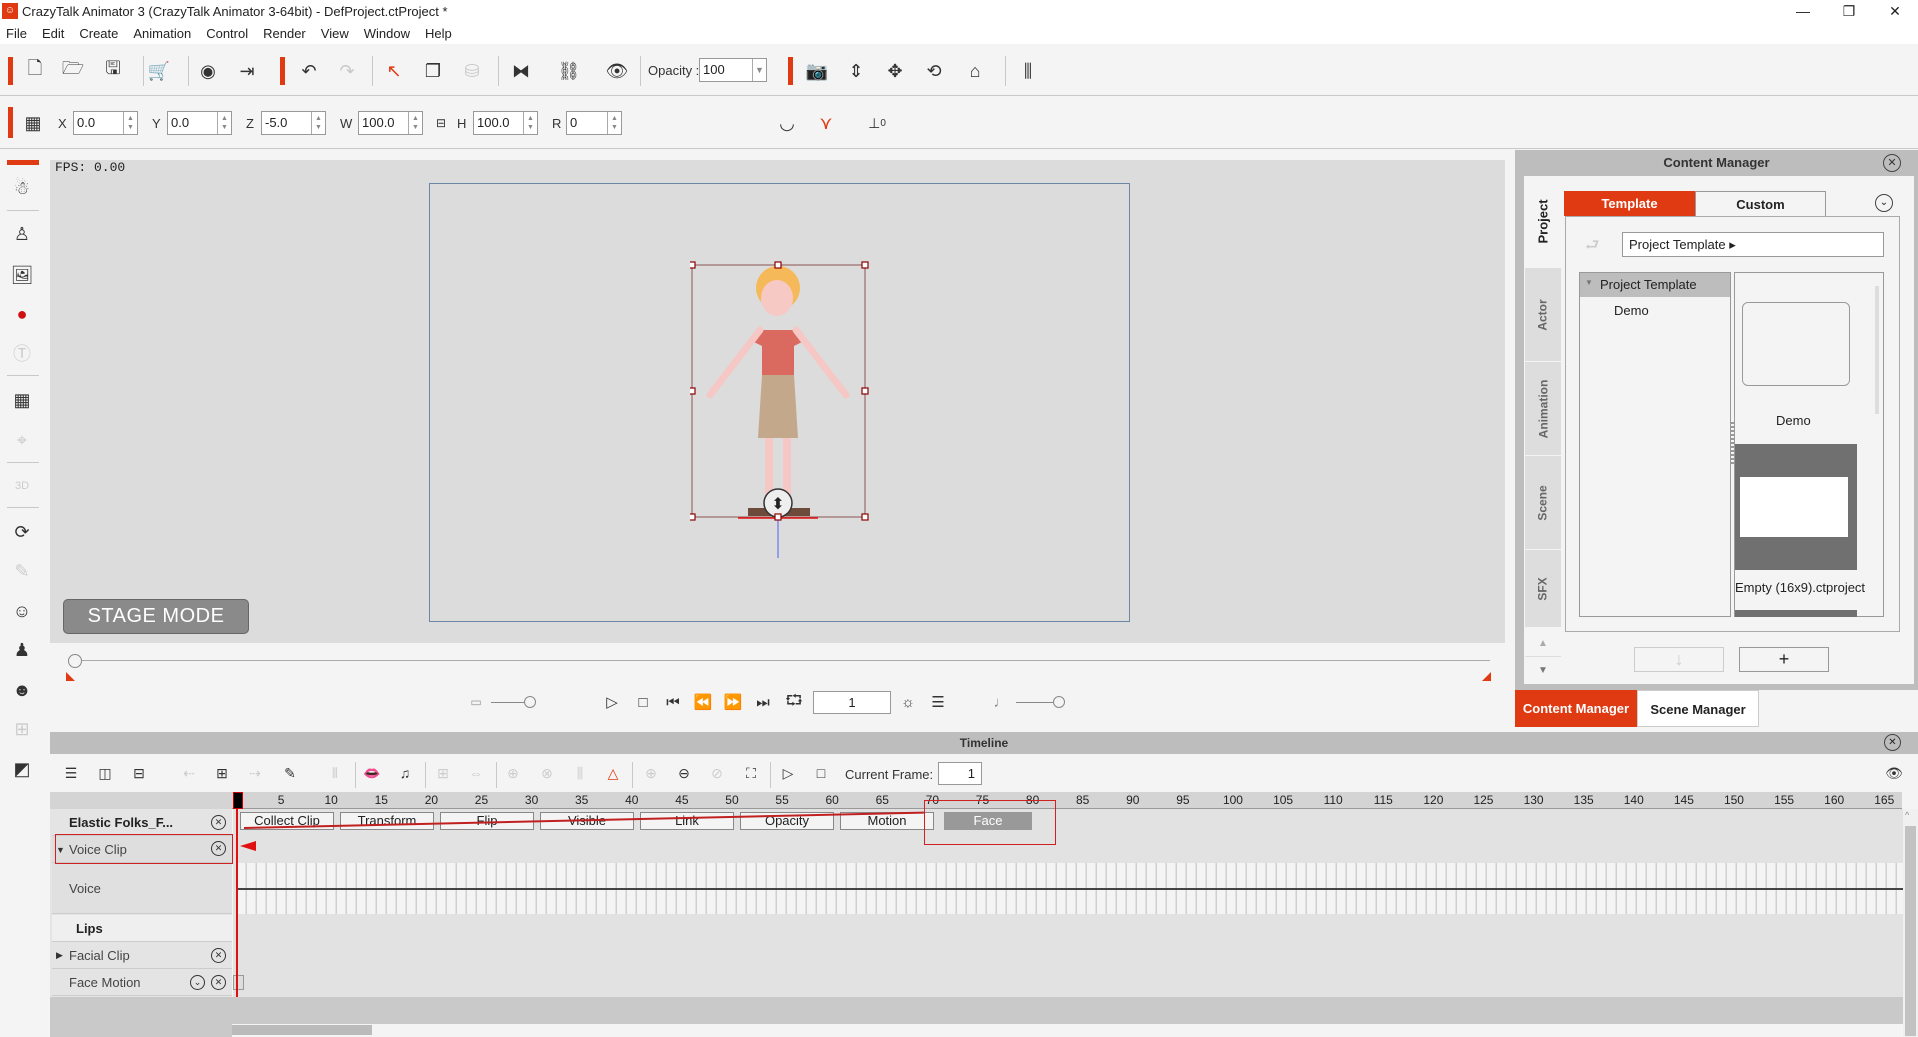 The image size is (1918, 1037). Describe the element at coordinates (763, 702) in the screenshot. I see `last-frame-icon: ⏭` at that location.